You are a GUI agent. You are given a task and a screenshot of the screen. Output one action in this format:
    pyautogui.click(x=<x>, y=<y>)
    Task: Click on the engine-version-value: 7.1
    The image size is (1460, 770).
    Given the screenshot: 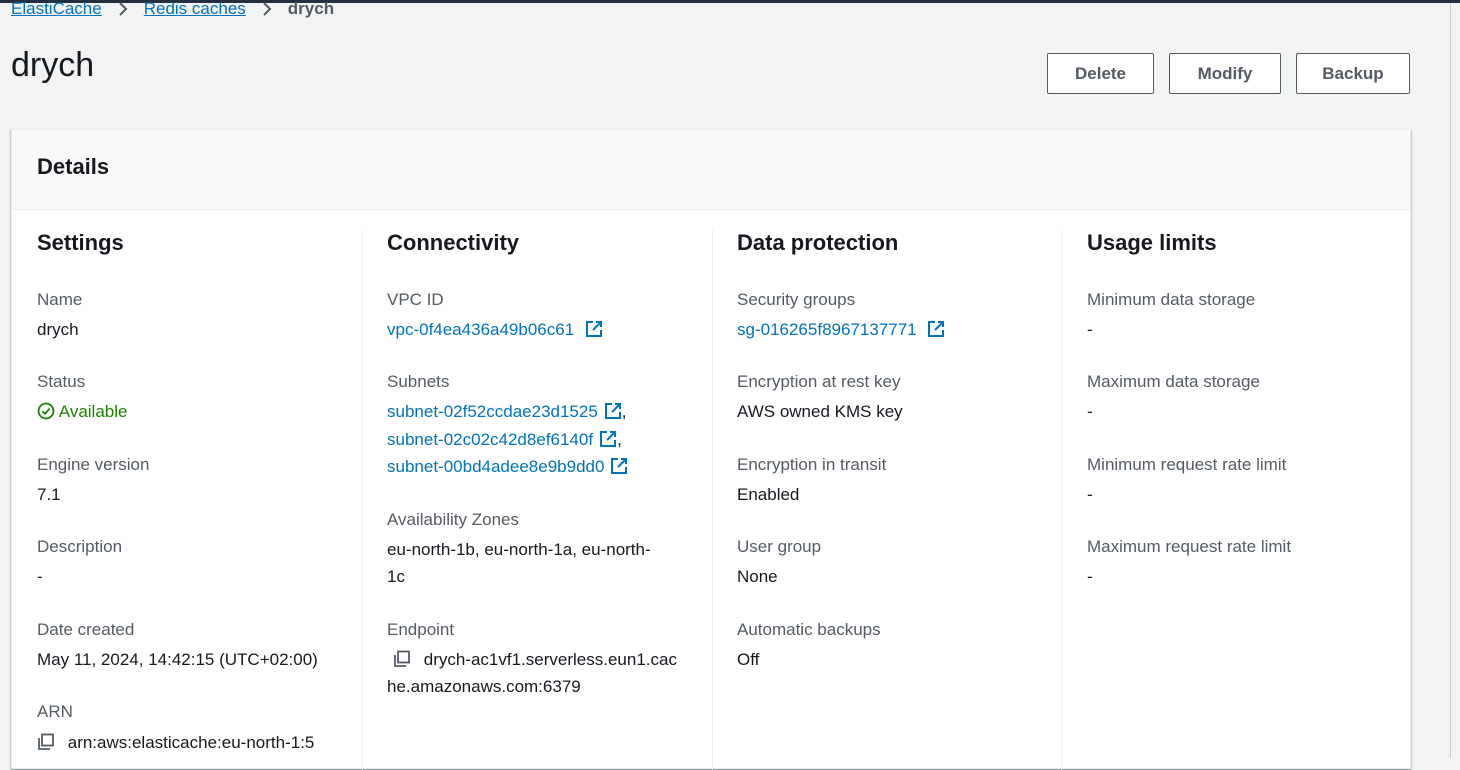 What is the action you would take?
    pyautogui.click(x=49, y=494)
    